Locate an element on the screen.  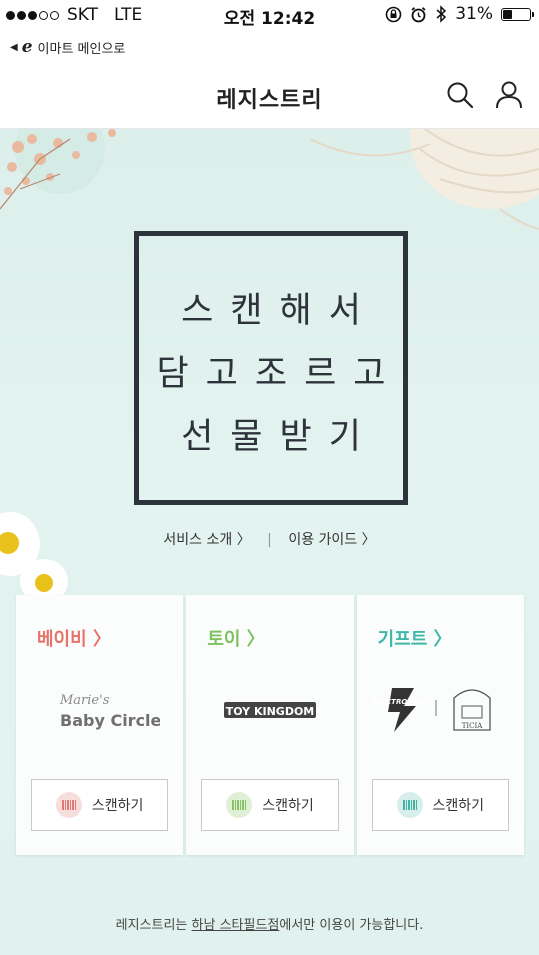
back-to-emart-link: ◀ e 이마트 메인으로 is located at coordinates (67, 47).